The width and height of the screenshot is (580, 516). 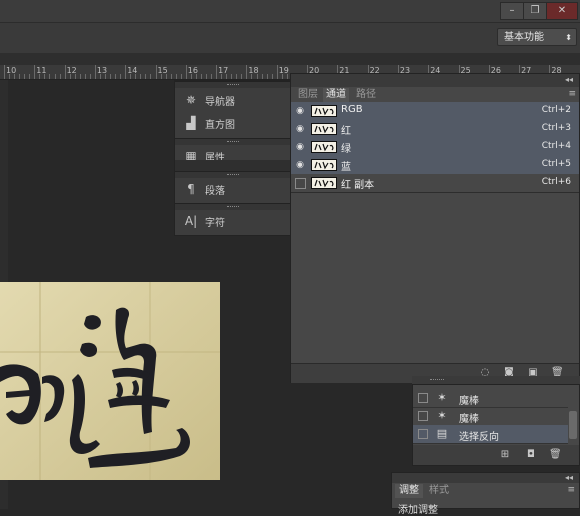 I want to click on canvas-image, so click(x=110, y=381).